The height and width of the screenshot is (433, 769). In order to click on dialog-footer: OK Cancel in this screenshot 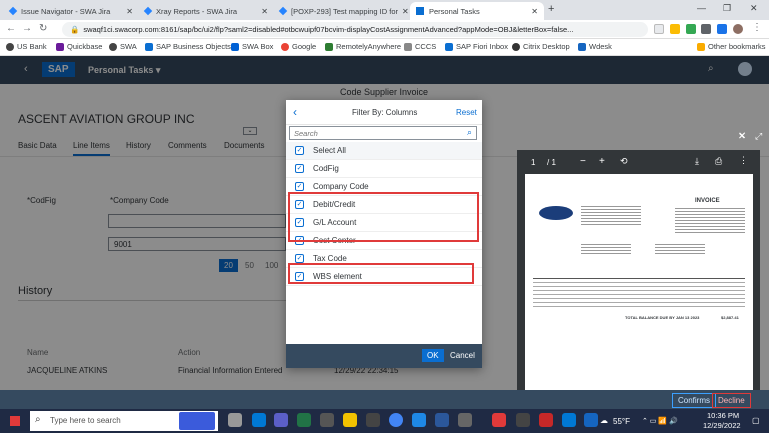, I will do `click(384, 356)`.